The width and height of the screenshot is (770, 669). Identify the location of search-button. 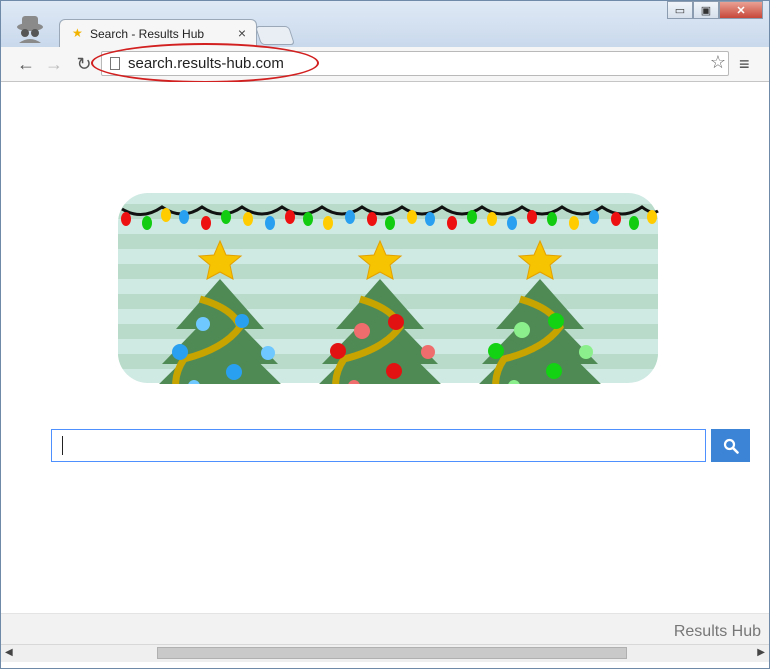
(730, 445).